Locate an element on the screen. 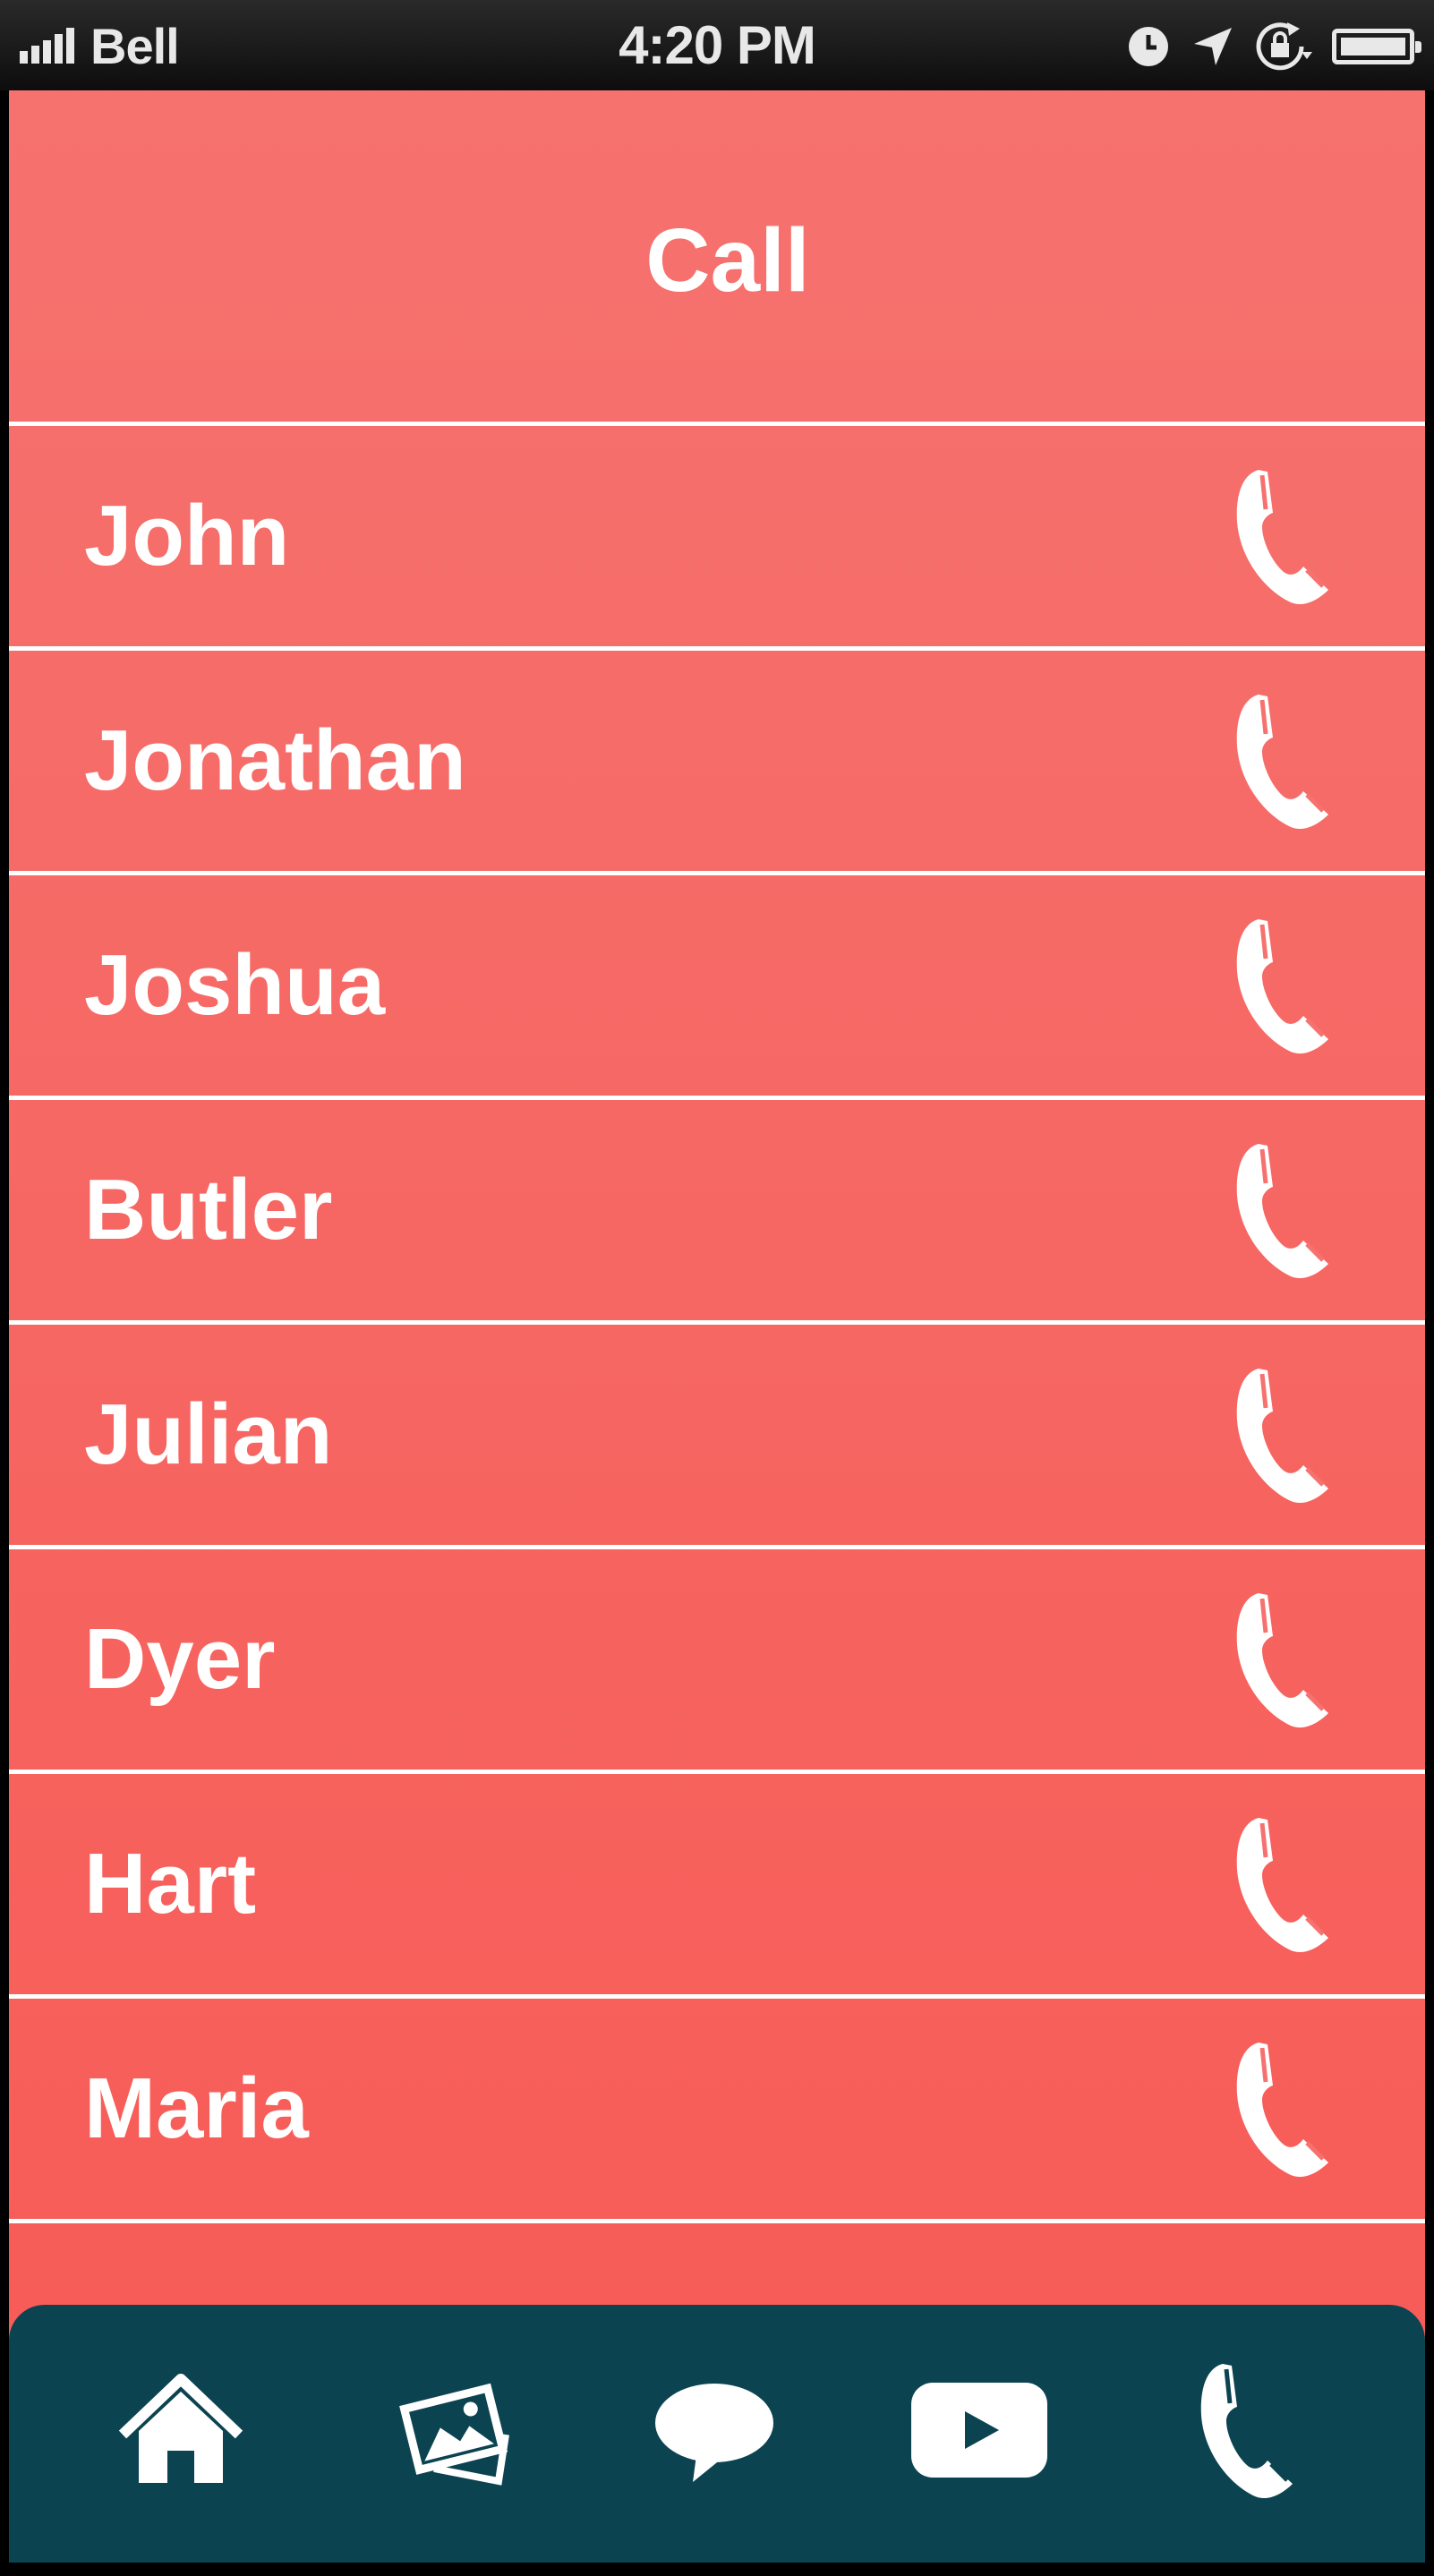 The width and height of the screenshot is (1434, 2576). status-right is located at coordinates (1273, 46).